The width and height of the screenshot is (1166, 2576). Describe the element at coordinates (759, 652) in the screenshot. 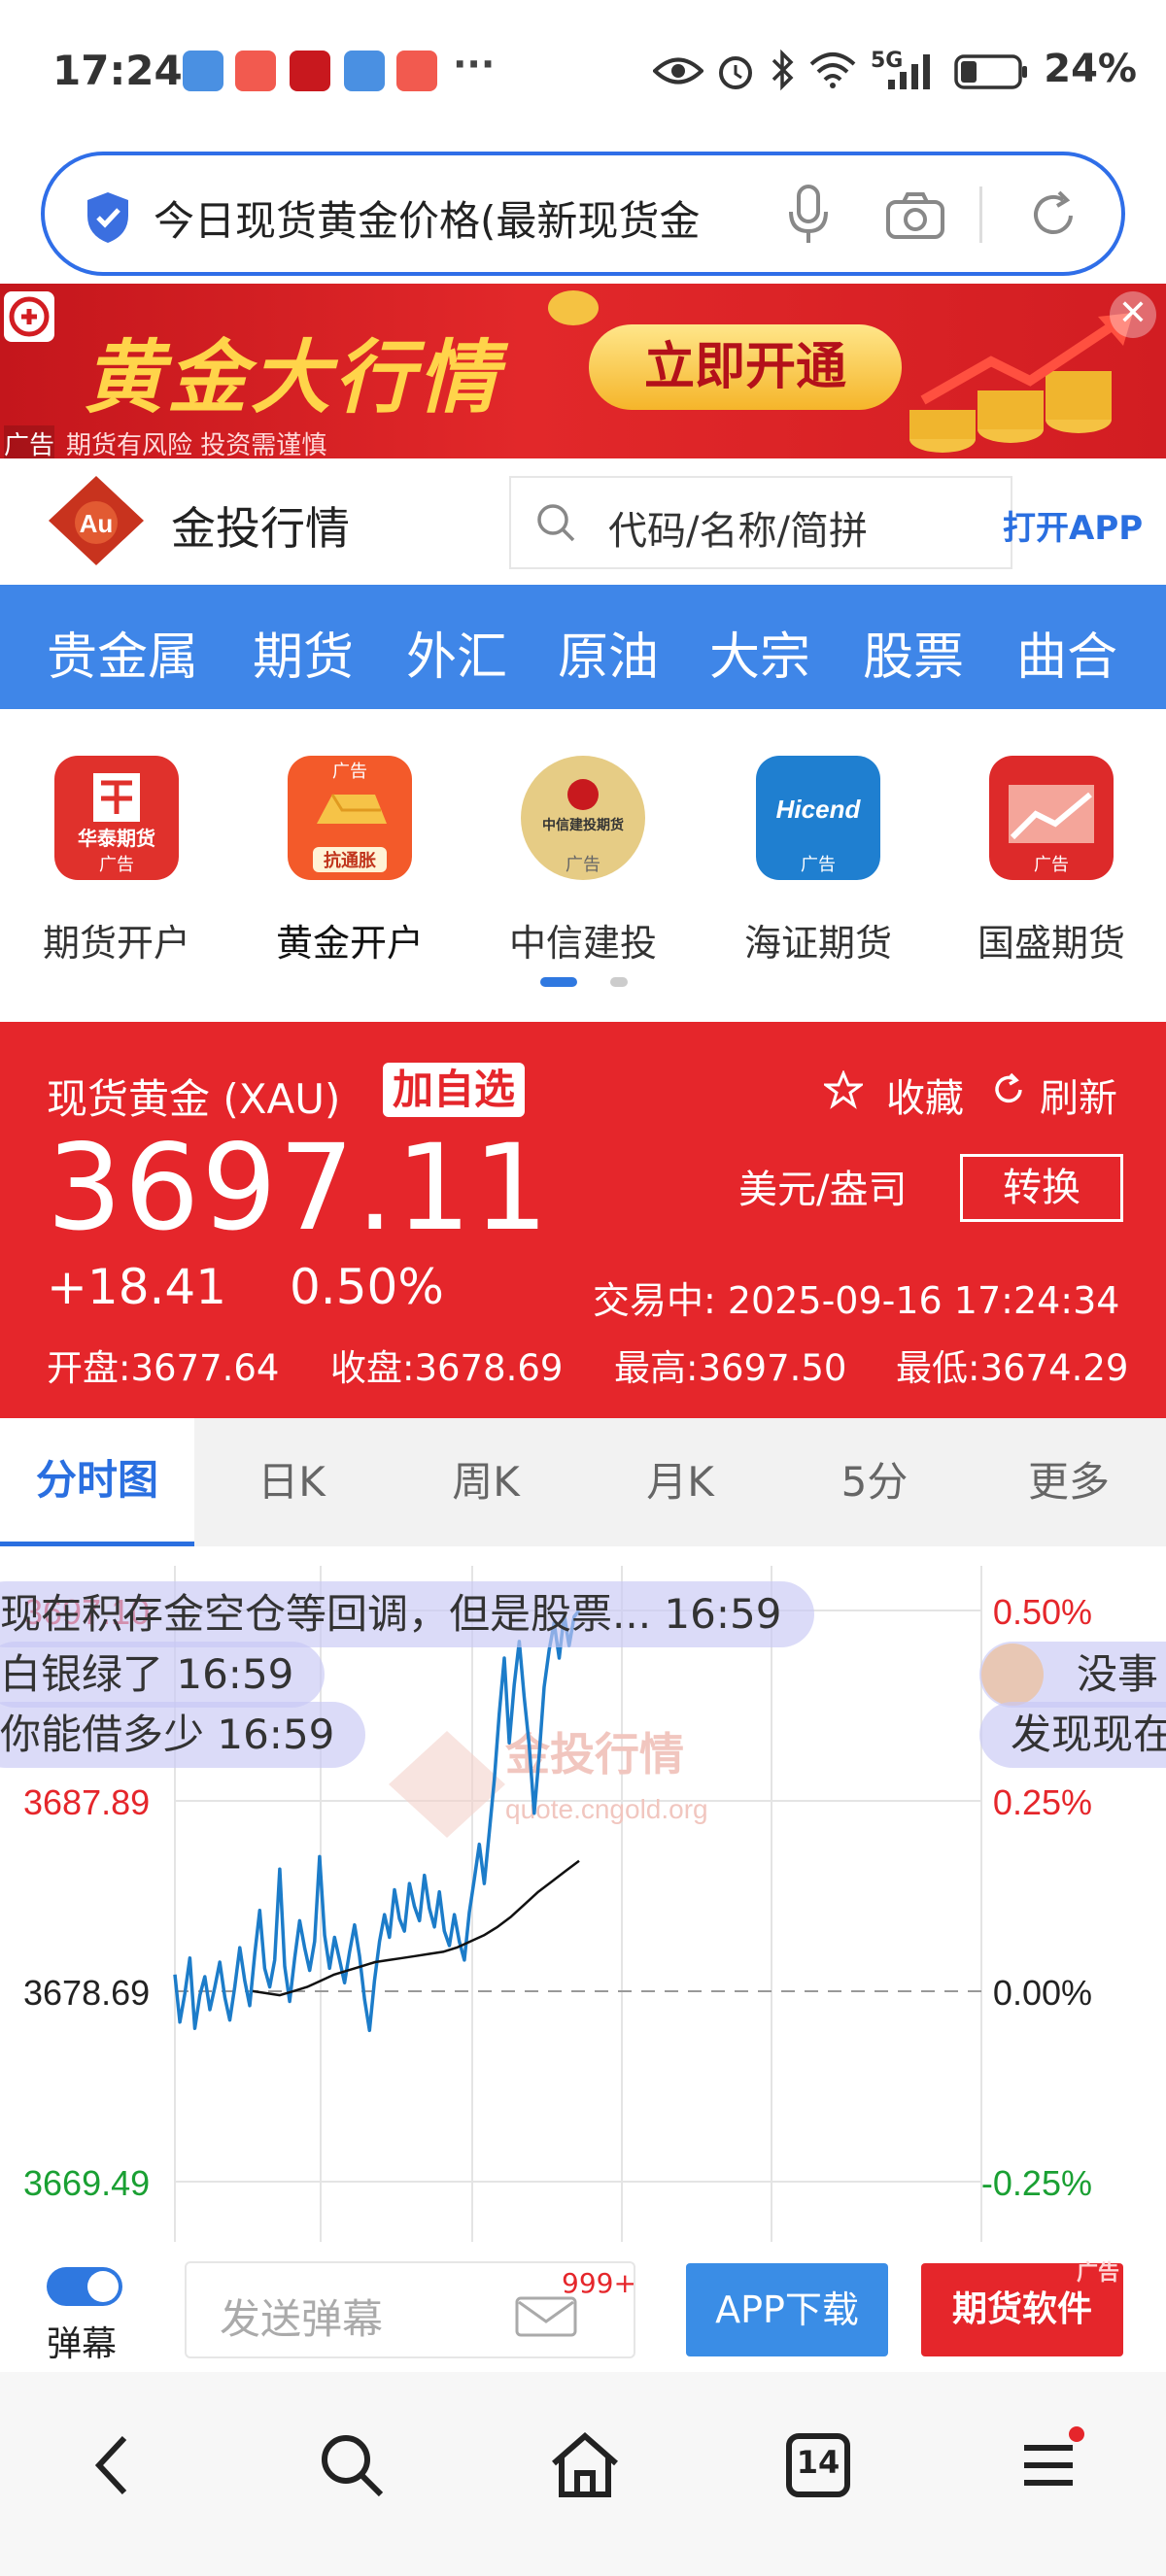

I see `nav-tab-commodities: 大宗` at that location.